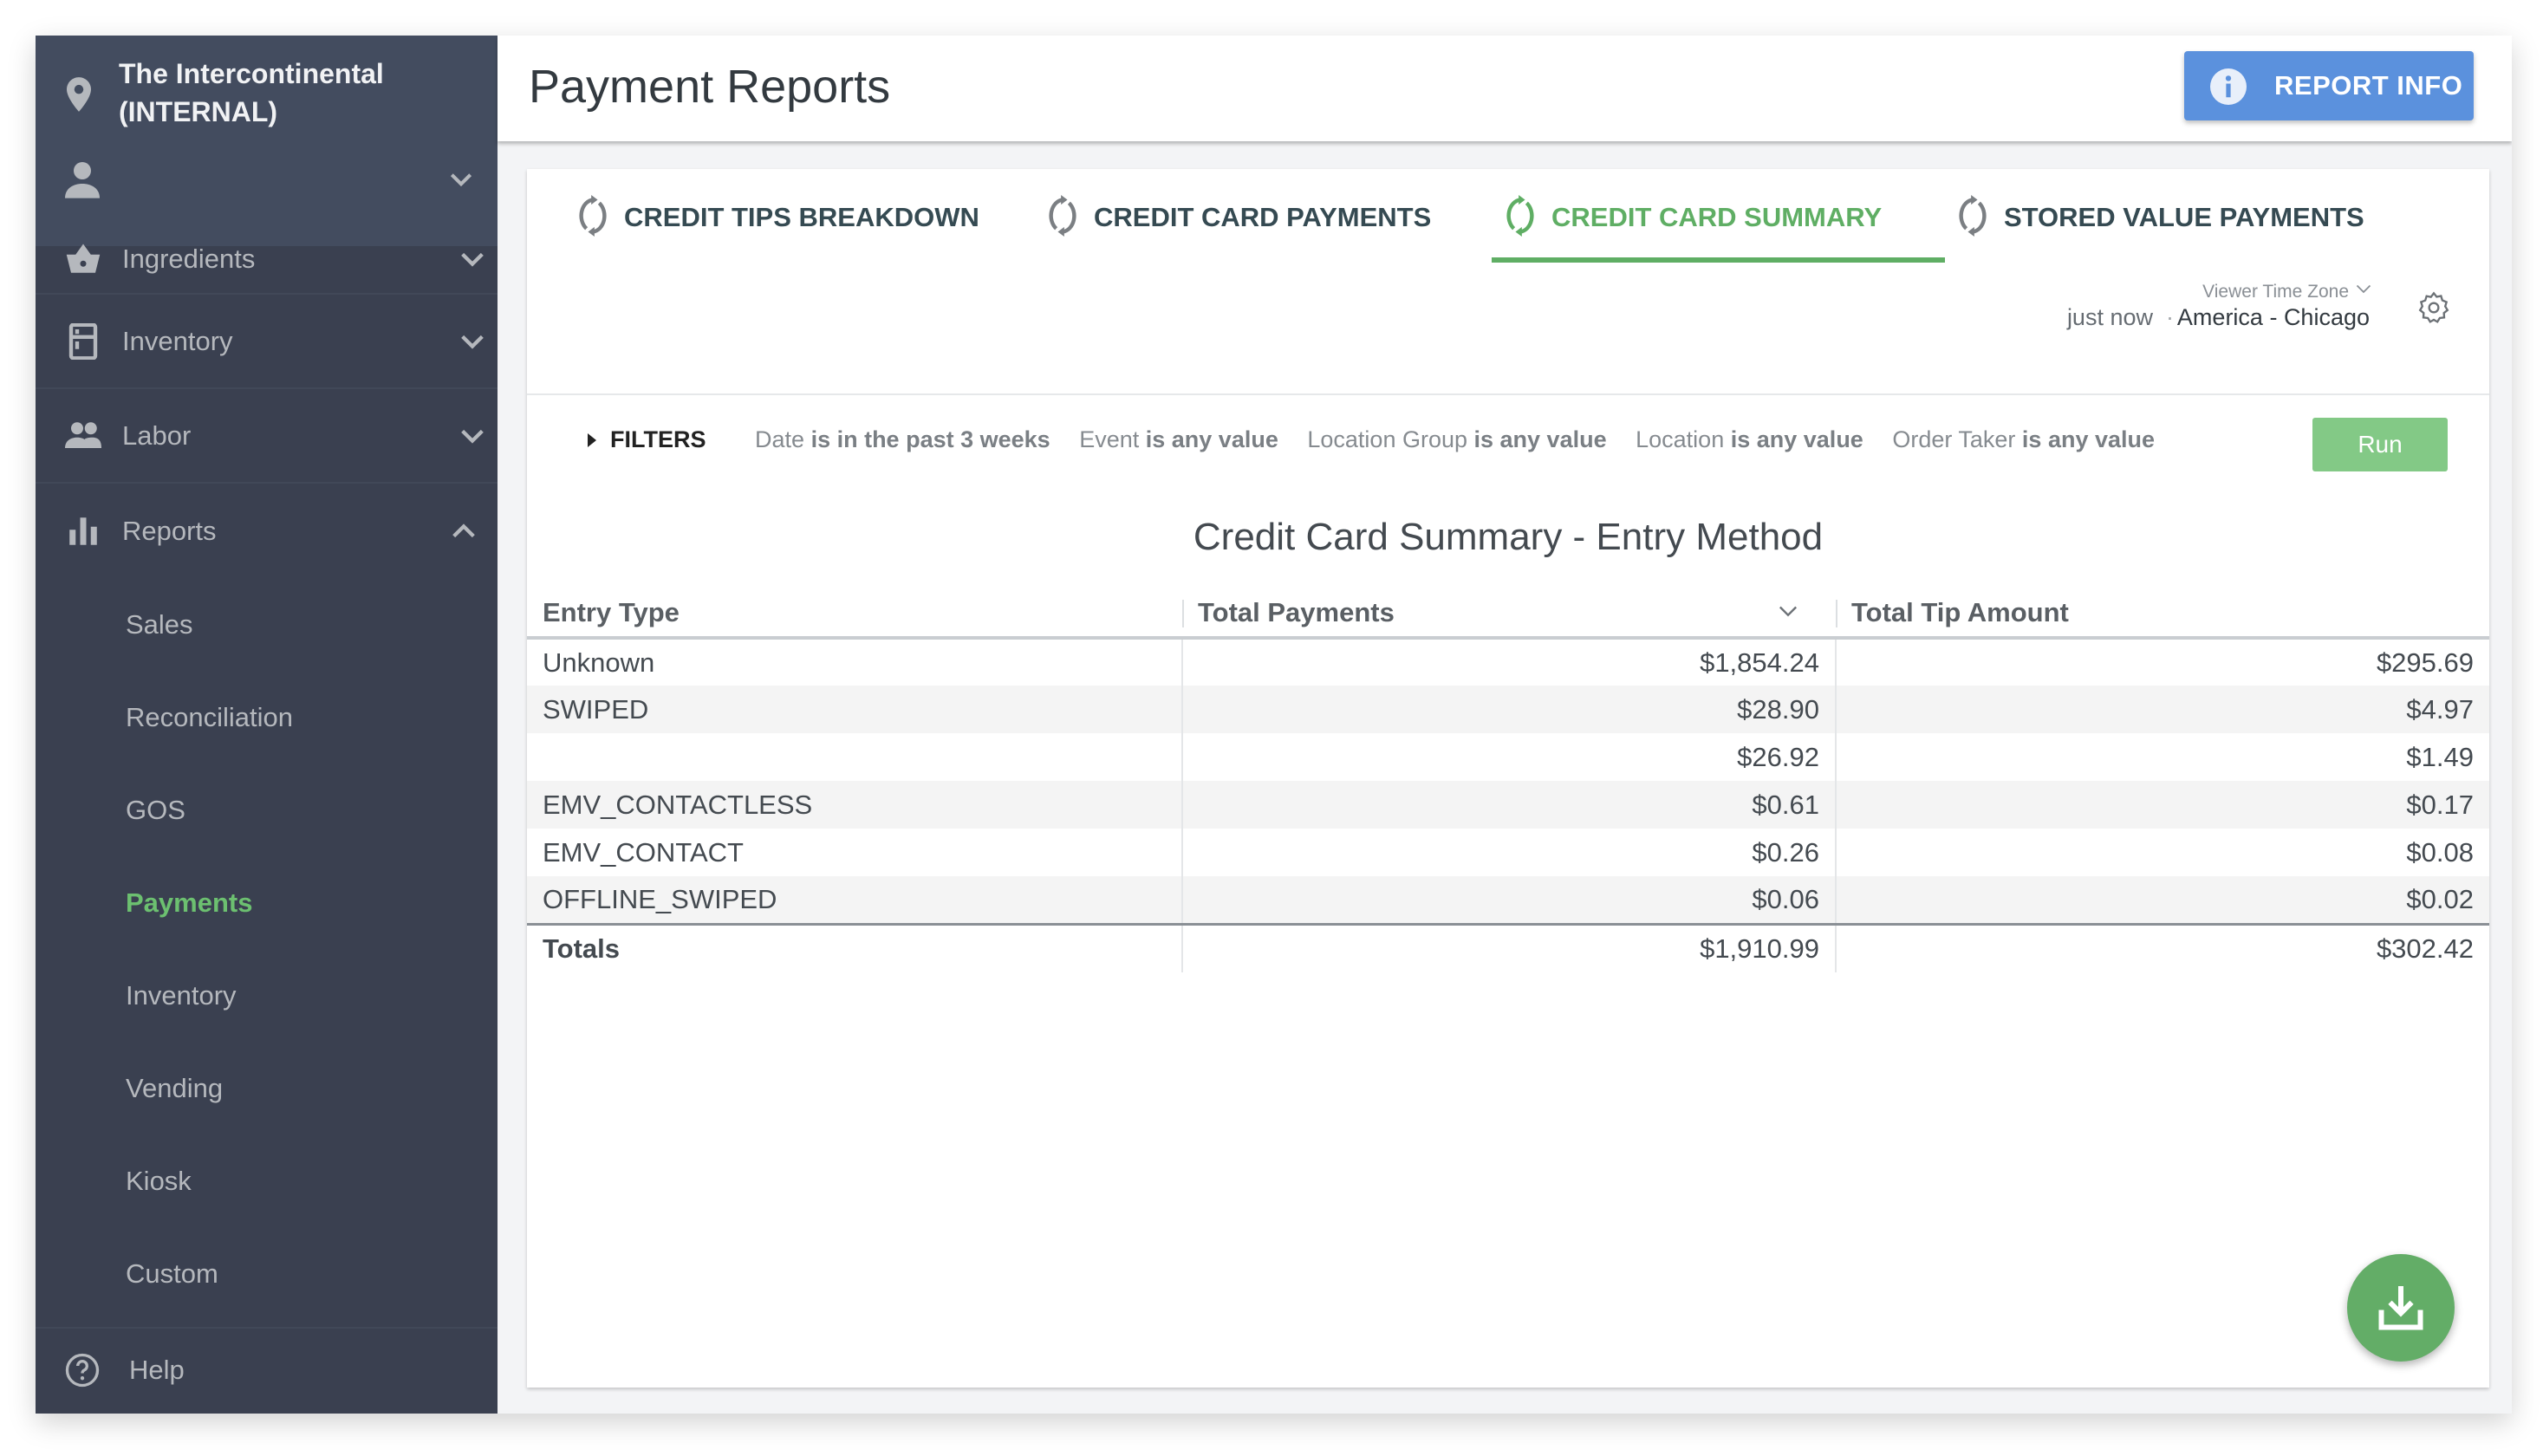 The height and width of the screenshot is (1456, 2543). Describe the element at coordinates (710, 87) in the screenshot. I see `page-title: Payment Reports` at that location.